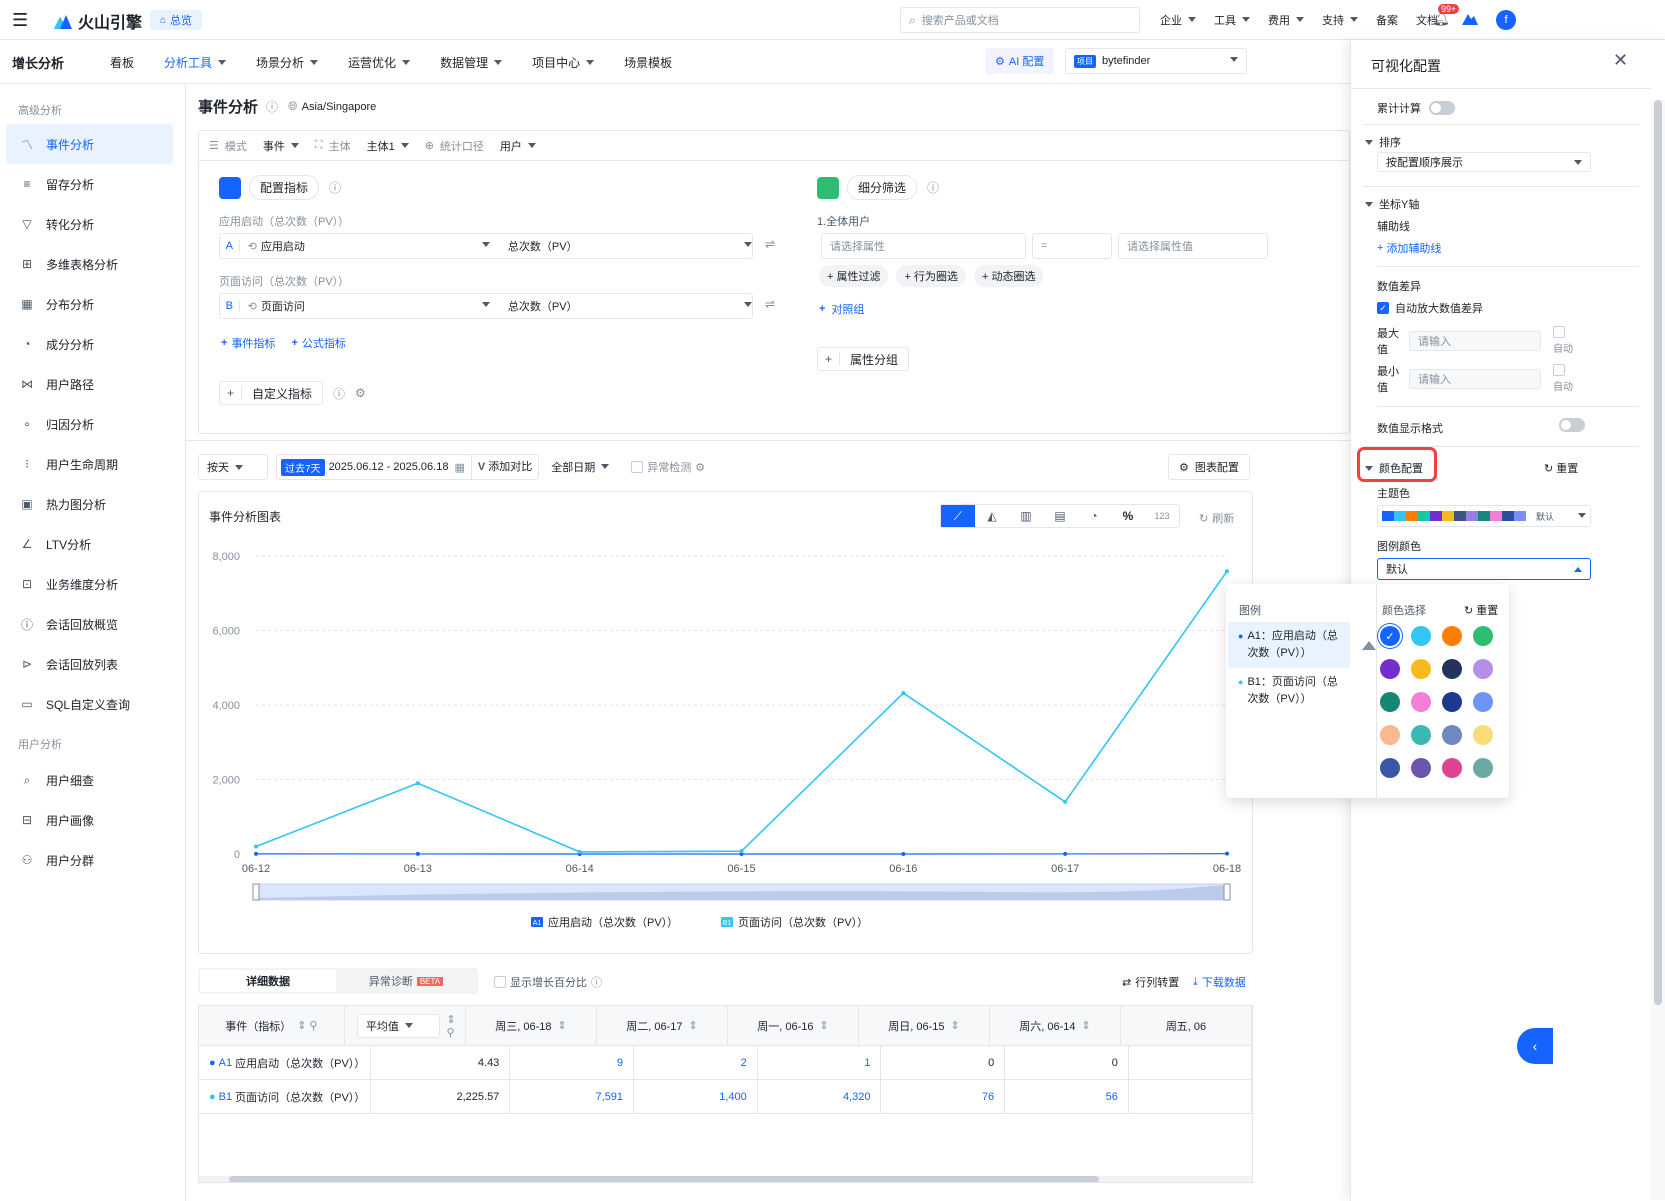 This screenshot has width=1665, height=1201. I want to click on refresh-button: ↻ 刷新, so click(1216, 518).